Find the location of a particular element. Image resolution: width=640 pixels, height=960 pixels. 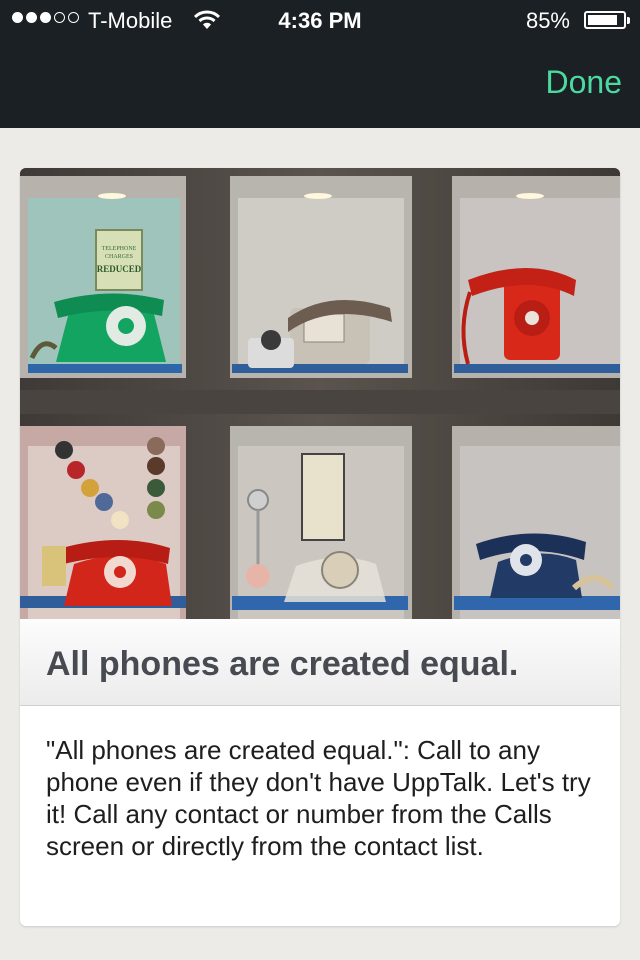

navigation-bar: Done is located at coordinates (320, 84).